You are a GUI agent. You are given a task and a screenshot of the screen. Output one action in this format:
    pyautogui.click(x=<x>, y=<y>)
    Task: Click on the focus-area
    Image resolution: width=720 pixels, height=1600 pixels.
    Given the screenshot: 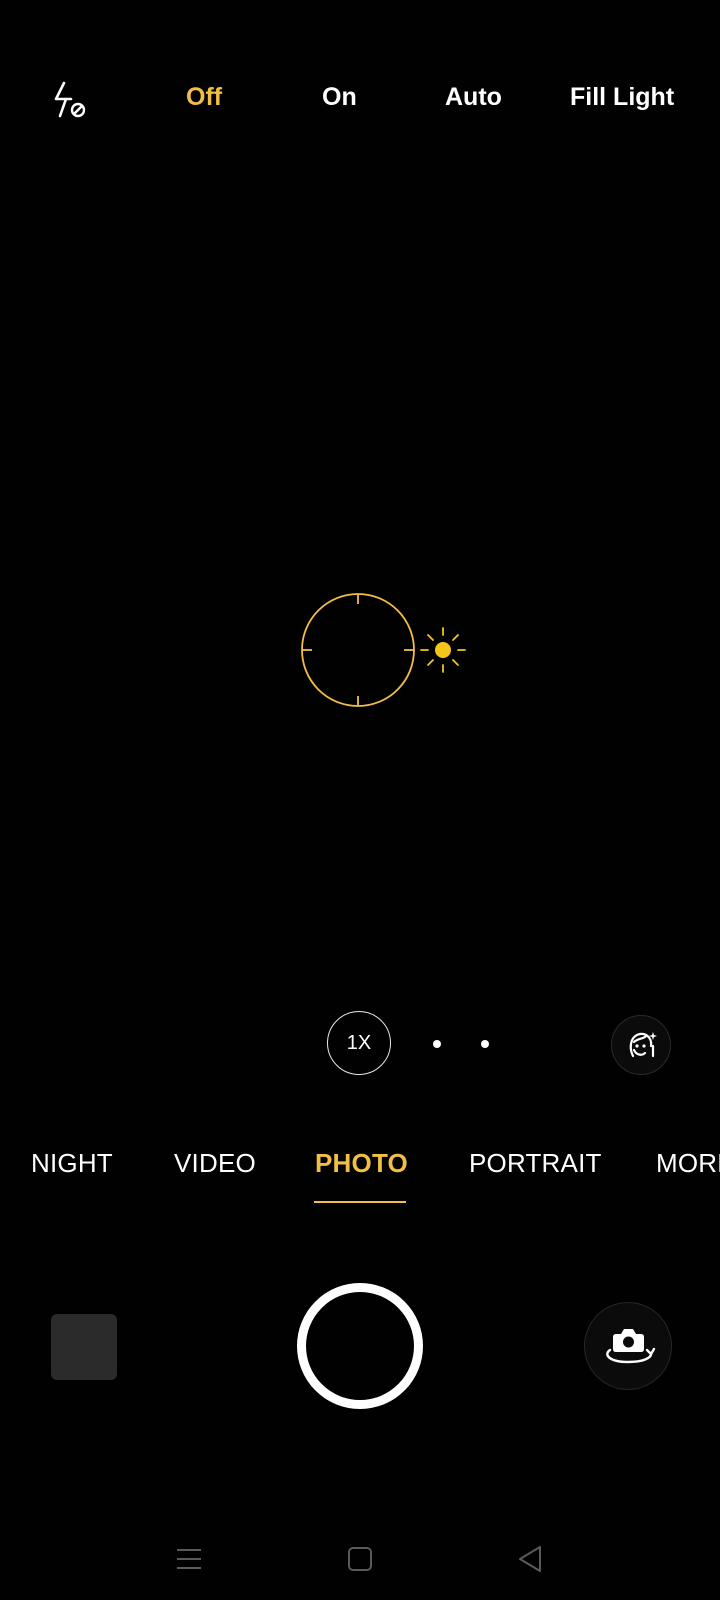 What is the action you would take?
    pyautogui.click(x=388, y=648)
    